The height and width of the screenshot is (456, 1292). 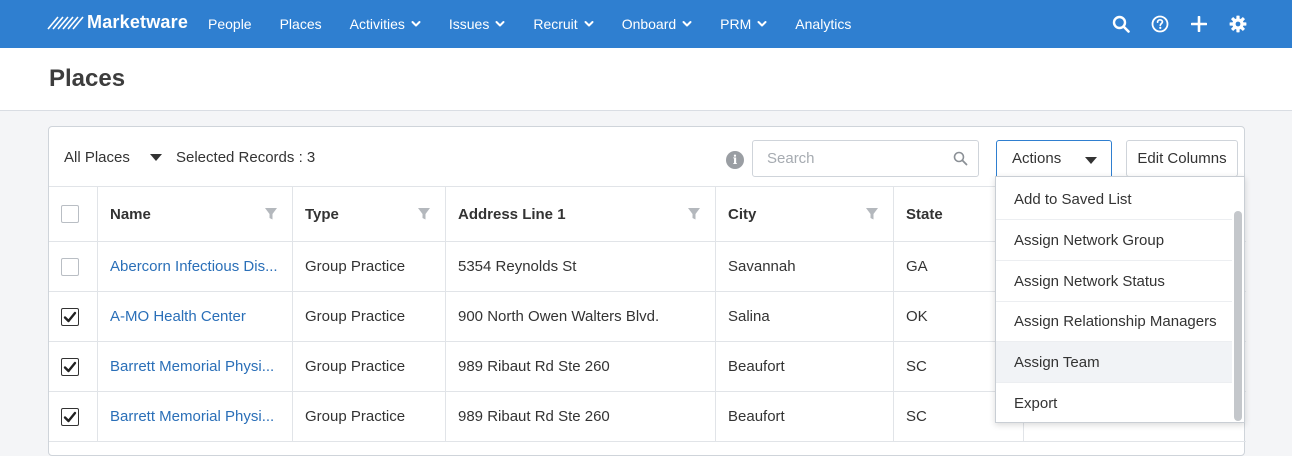 I want to click on nav-item-analytics: Analytics, so click(x=823, y=24).